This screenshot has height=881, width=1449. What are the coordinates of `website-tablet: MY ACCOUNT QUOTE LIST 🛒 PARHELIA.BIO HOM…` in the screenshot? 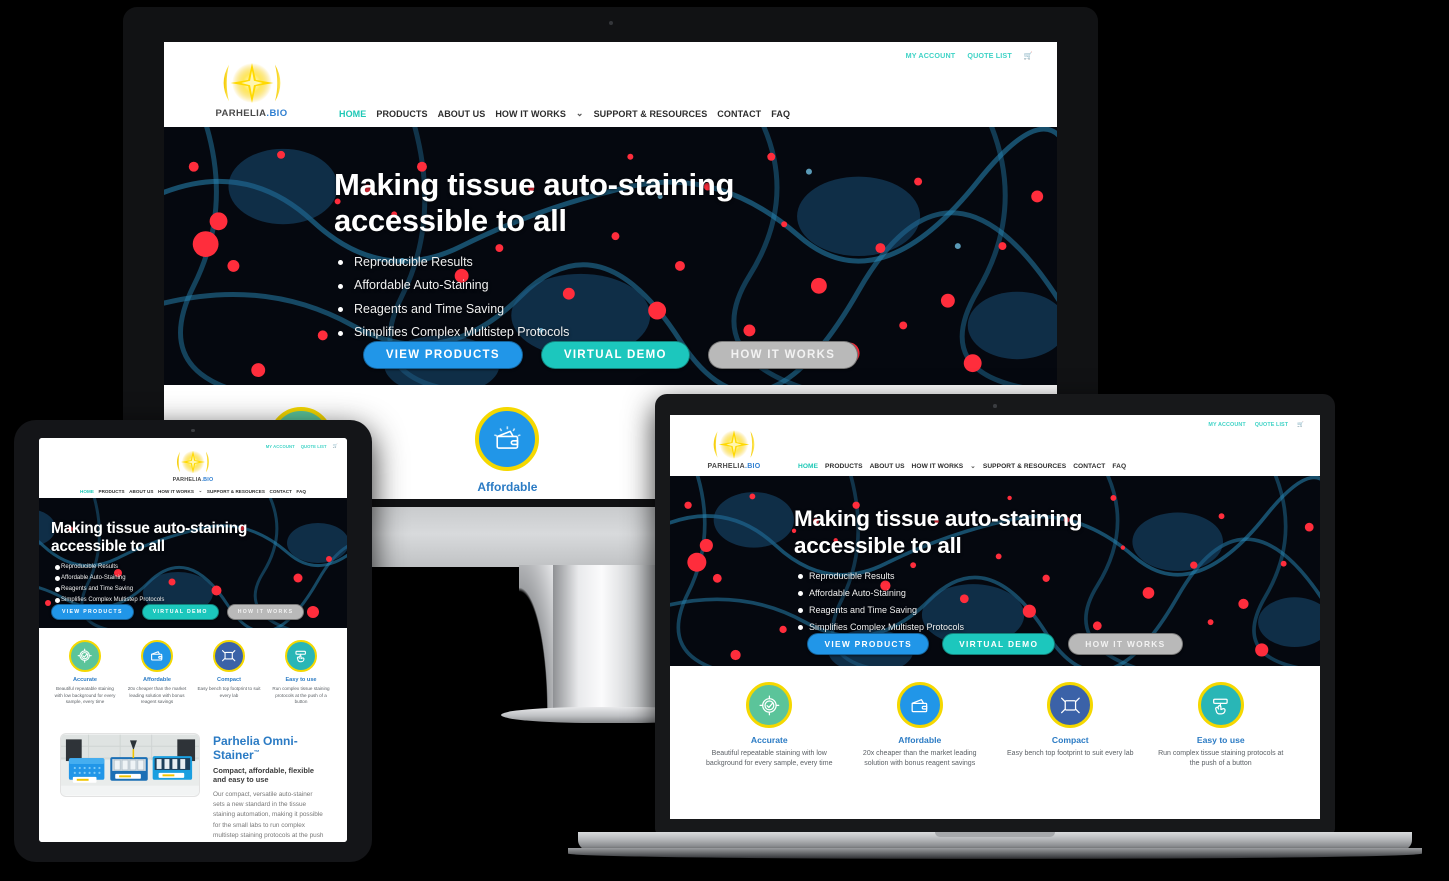 It's located at (193, 640).